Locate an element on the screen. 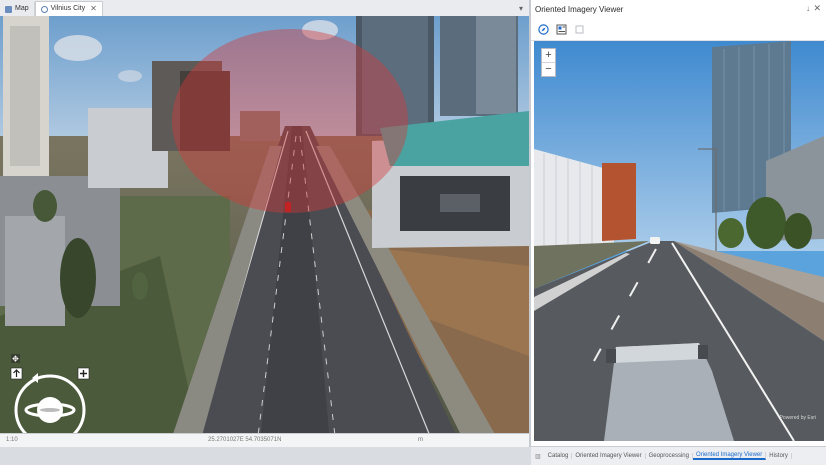 This screenshot has width=826, height=465. pin-icon: ↓ is located at coordinates (808, 8).